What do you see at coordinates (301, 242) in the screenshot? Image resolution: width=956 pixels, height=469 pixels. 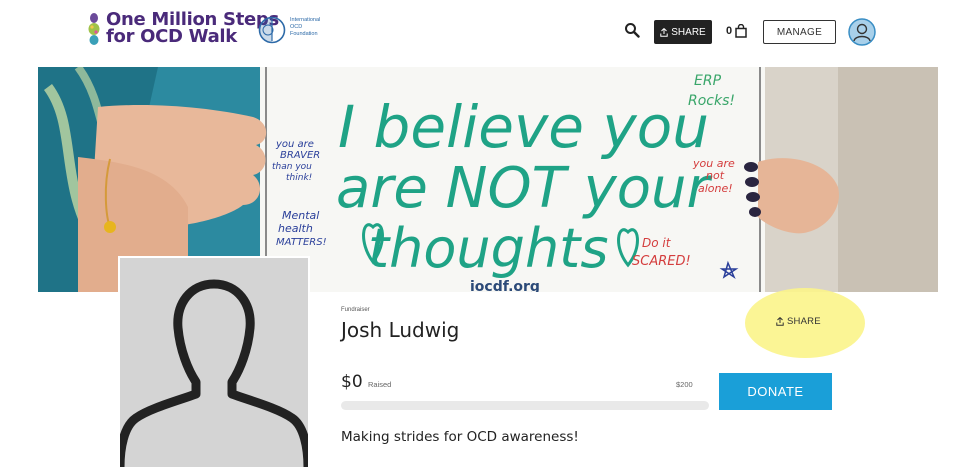 I see `svg-text: MATTERS!` at bounding box center [301, 242].